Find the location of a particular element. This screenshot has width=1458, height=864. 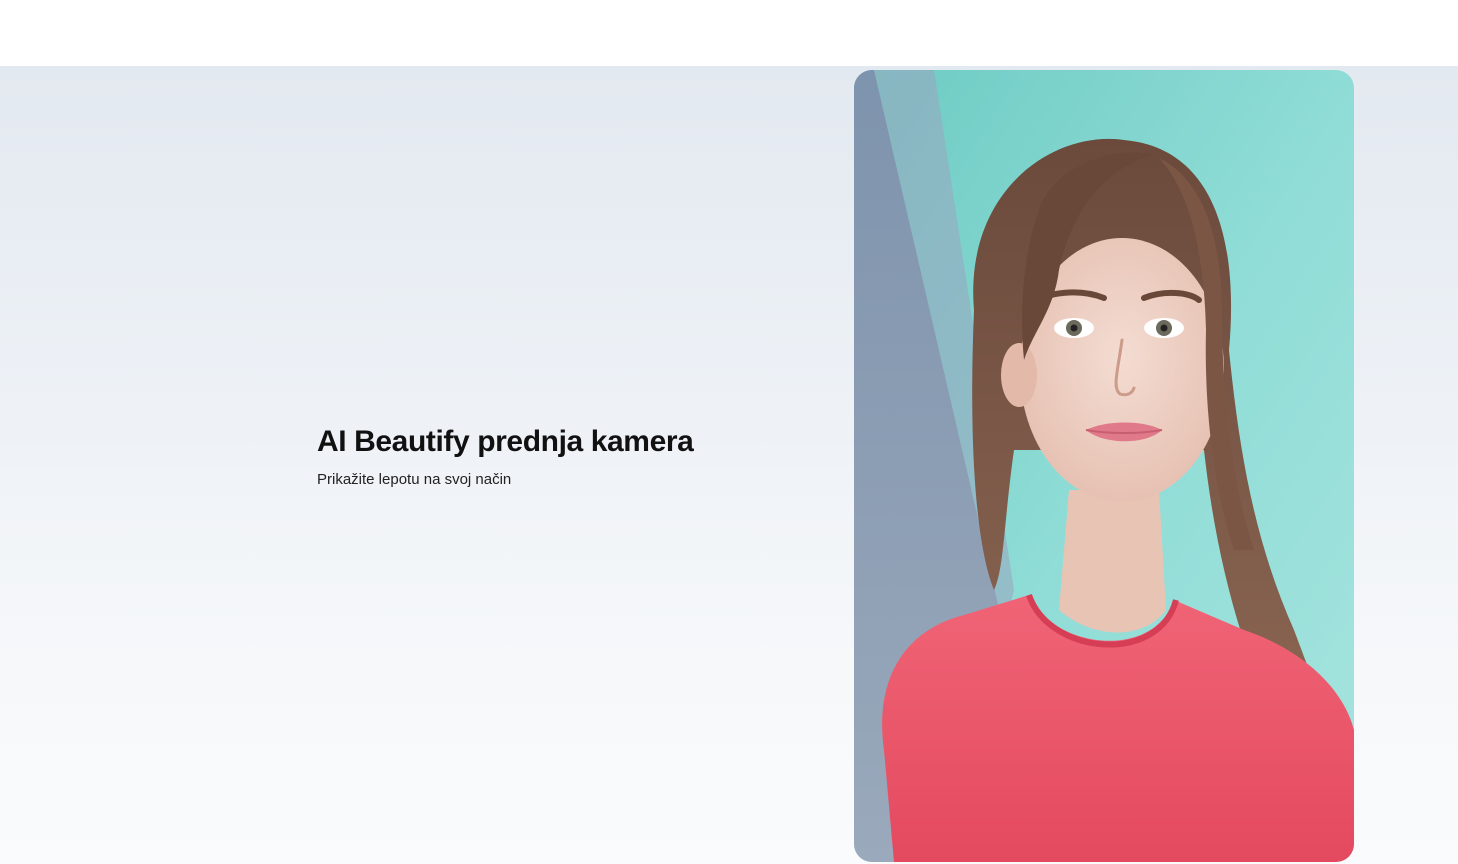

top-bar is located at coordinates (729, 33).